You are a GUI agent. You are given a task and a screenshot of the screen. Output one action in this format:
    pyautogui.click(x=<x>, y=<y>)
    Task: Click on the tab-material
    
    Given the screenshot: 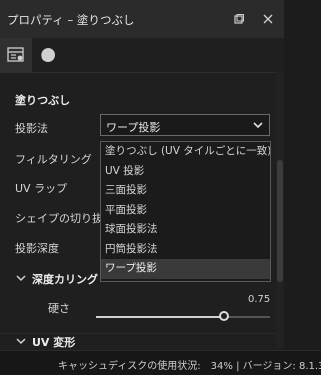 What is the action you would take?
    pyautogui.click(x=48, y=55)
    